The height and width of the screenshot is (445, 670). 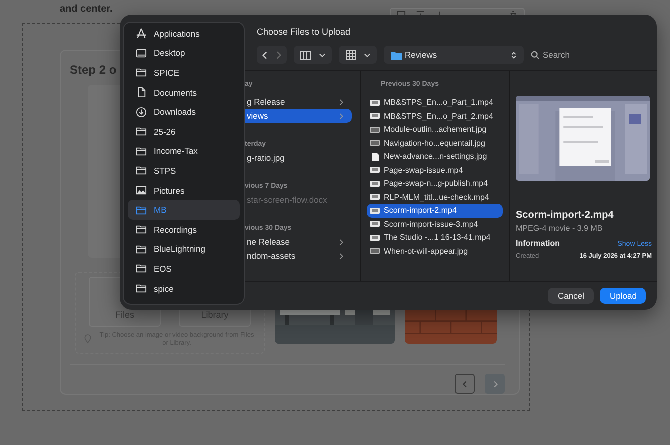 What do you see at coordinates (454, 55) in the screenshot?
I see `location-popup: Reviews` at bounding box center [454, 55].